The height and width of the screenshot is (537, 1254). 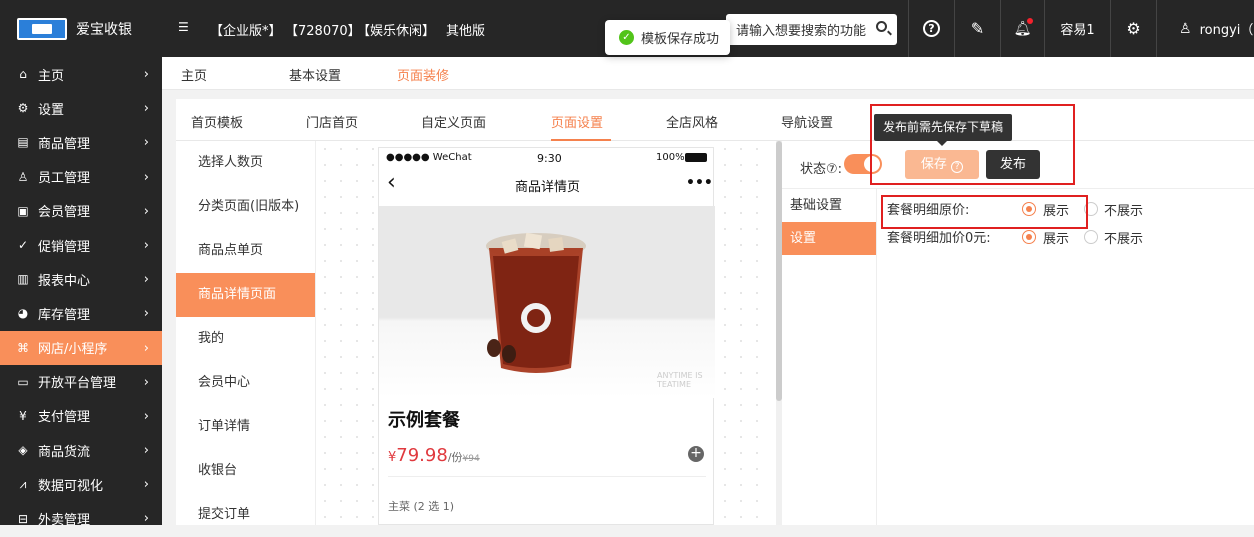 What do you see at coordinates (23, 176) in the screenshot?
I see `staff-icon: ♙` at bounding box center [23, 176].